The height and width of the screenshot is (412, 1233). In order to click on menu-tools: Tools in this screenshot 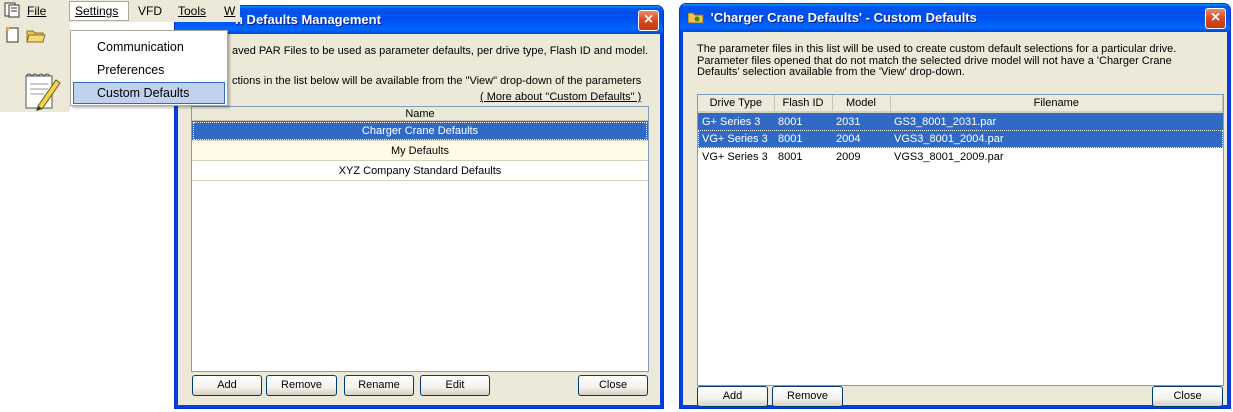, I will do `click(192, 11)`.